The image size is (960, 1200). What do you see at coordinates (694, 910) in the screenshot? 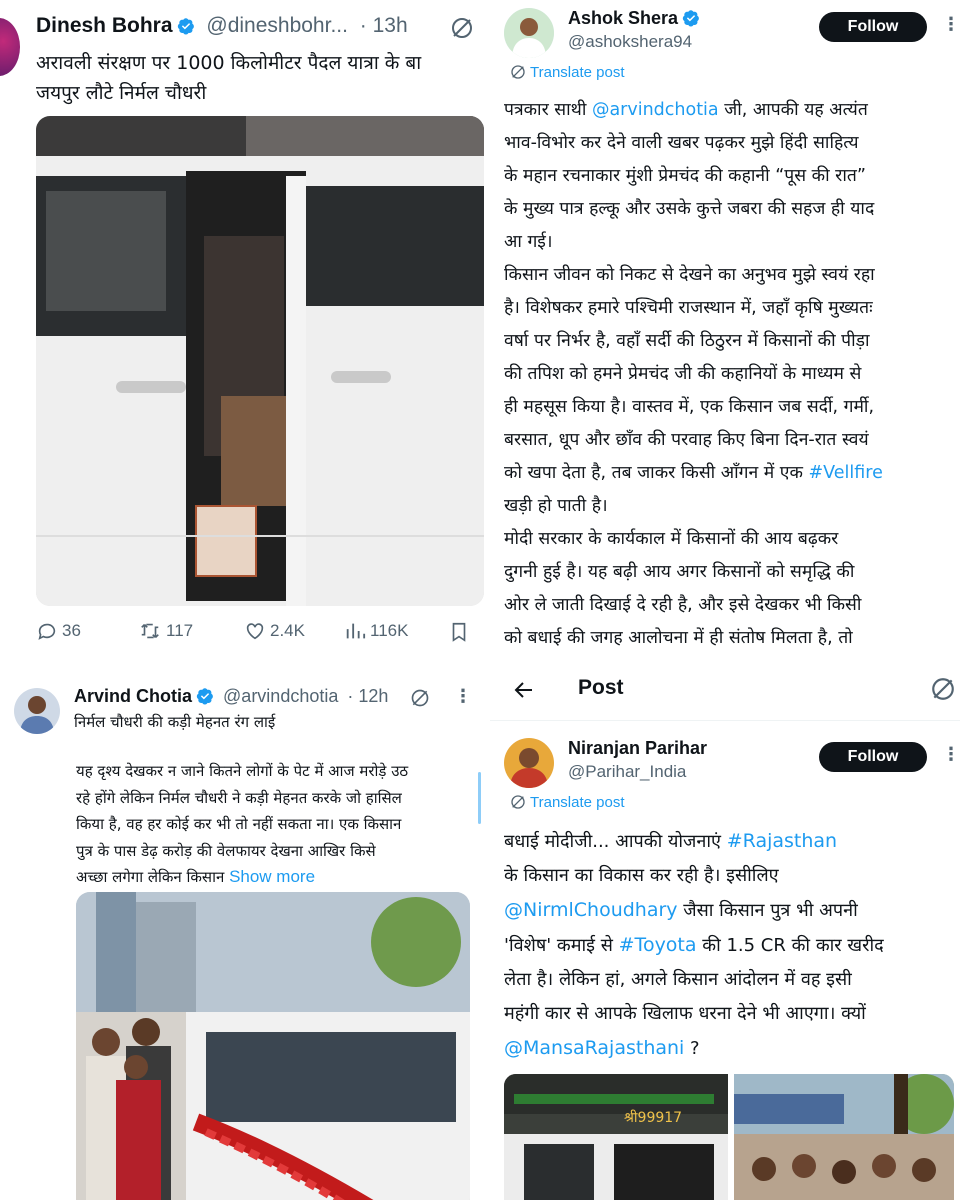
I see `tweet-text-line: @NirmlChoudhary जैसा किसान पुत्र भी अपनी` at bounding box center [694, 910].